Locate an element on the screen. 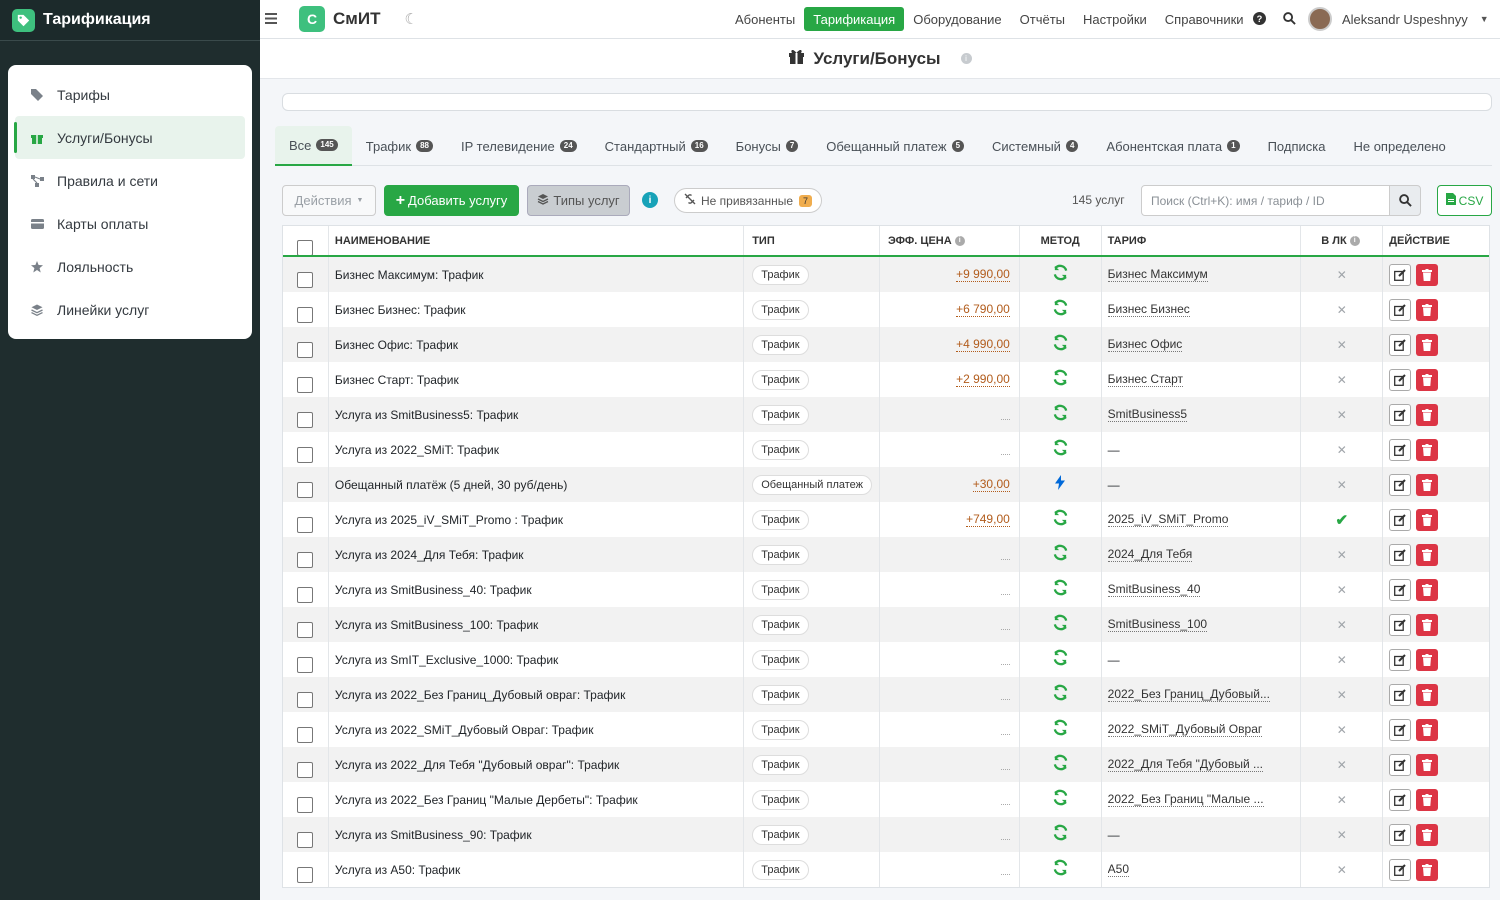 Image resolution: width=1500 pixels, height=900 pixels. add-service-button: + Добавить услугу is located at coordinates (451, 200).